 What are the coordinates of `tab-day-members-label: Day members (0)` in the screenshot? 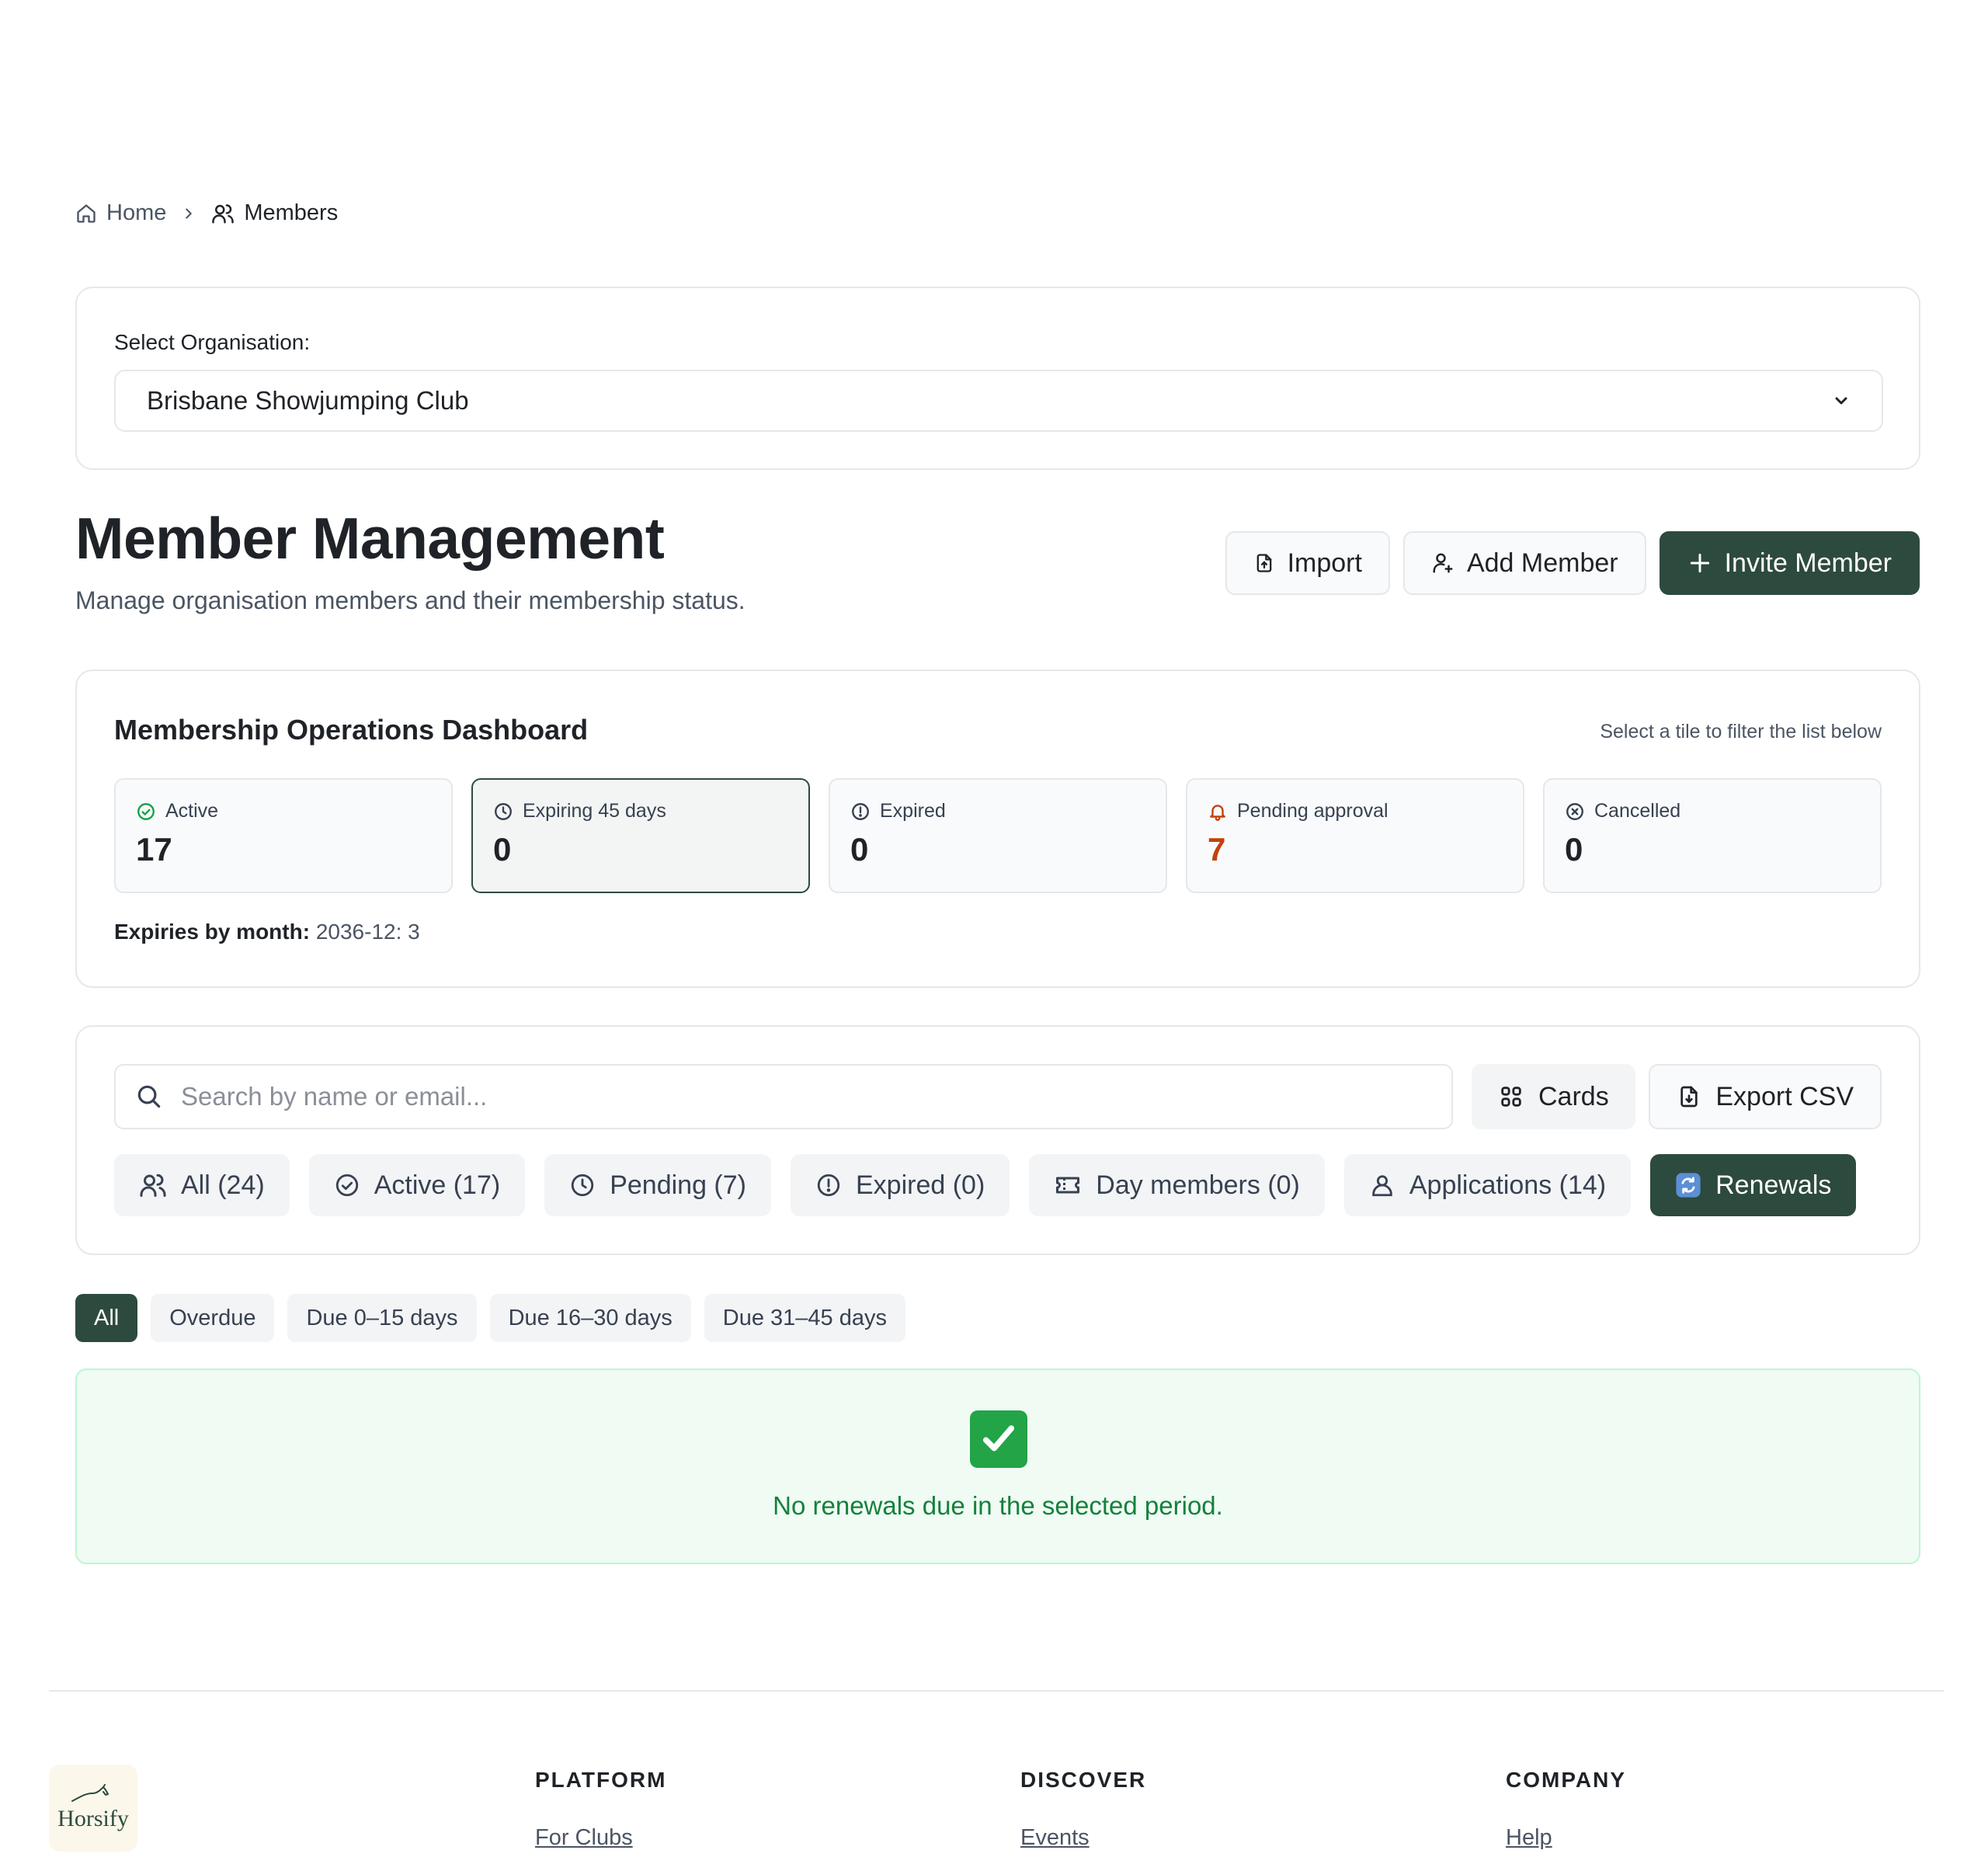 It's located at (1198, 1185).